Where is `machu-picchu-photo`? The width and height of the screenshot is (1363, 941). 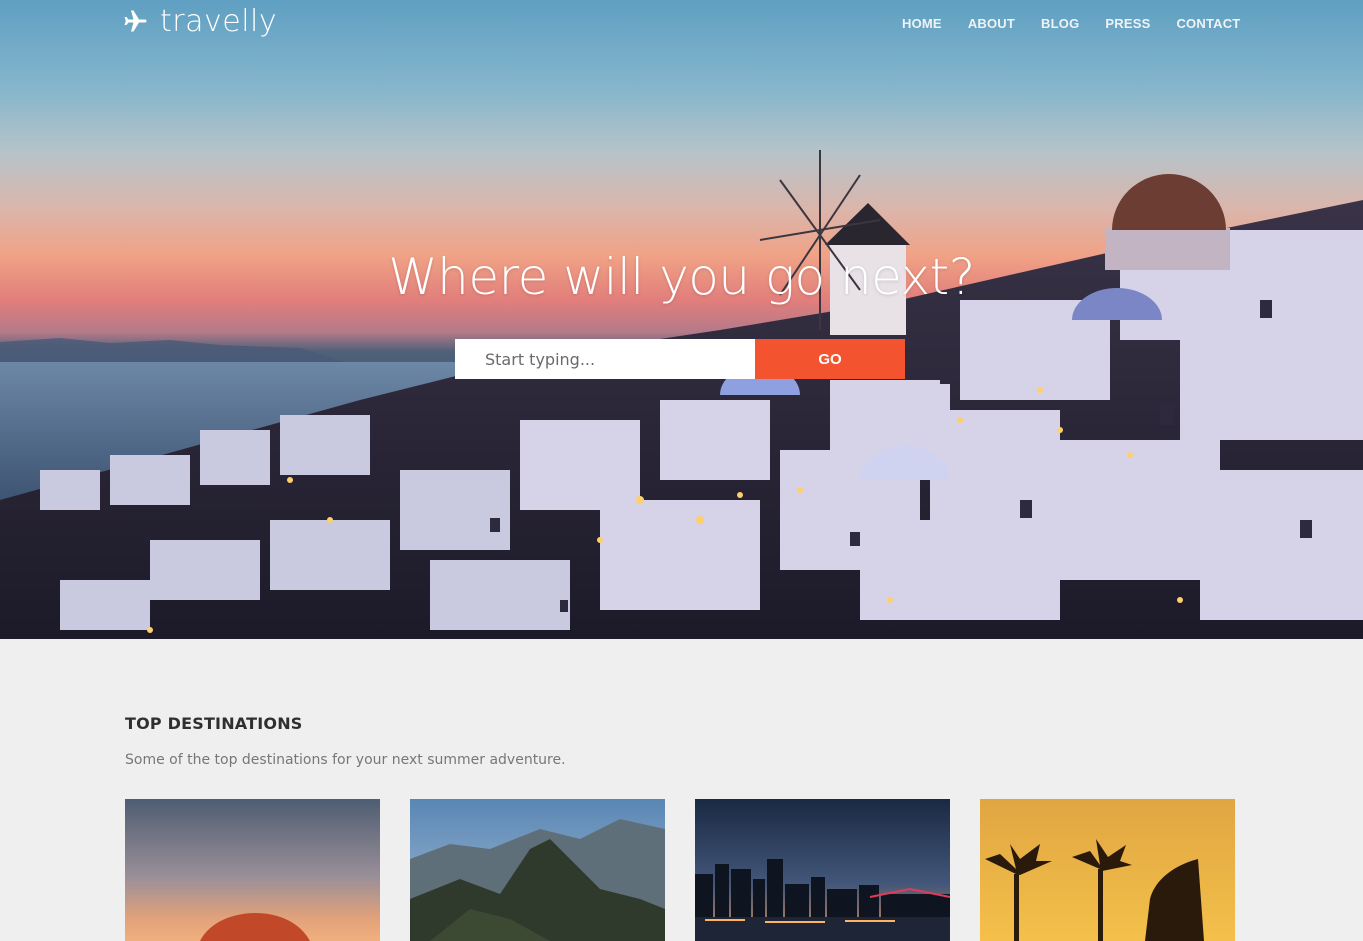 machu-picchu-photo is located at coordinates (537, 870).